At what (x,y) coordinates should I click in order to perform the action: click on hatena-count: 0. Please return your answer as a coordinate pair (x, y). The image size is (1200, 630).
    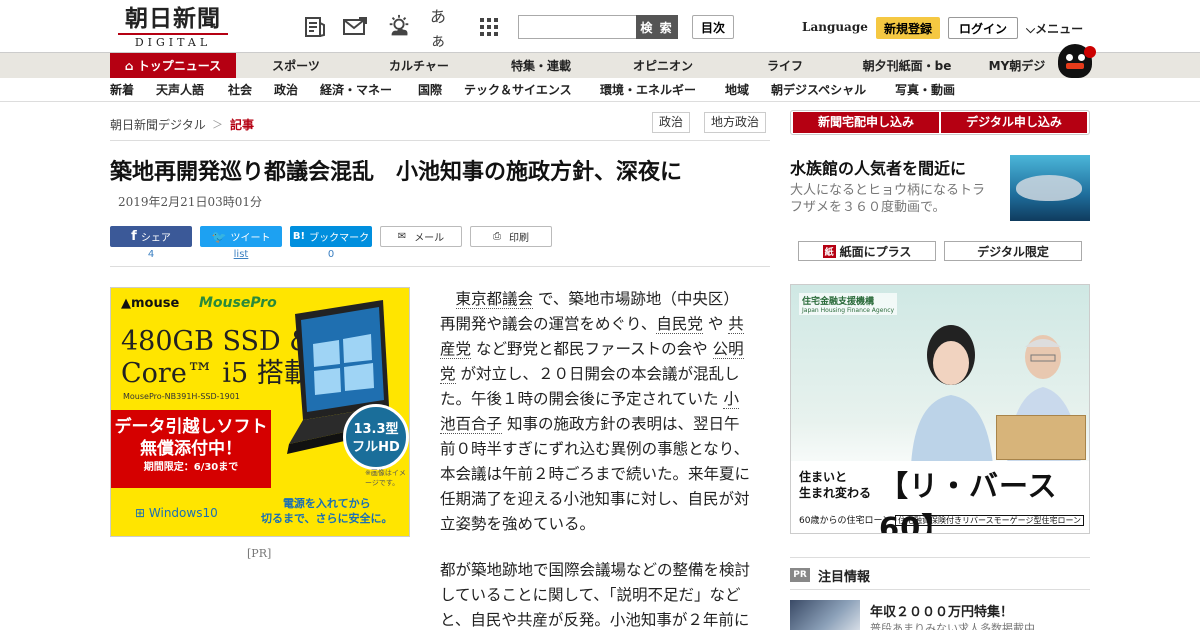
    Looking at the image, I should click on (331, 254).